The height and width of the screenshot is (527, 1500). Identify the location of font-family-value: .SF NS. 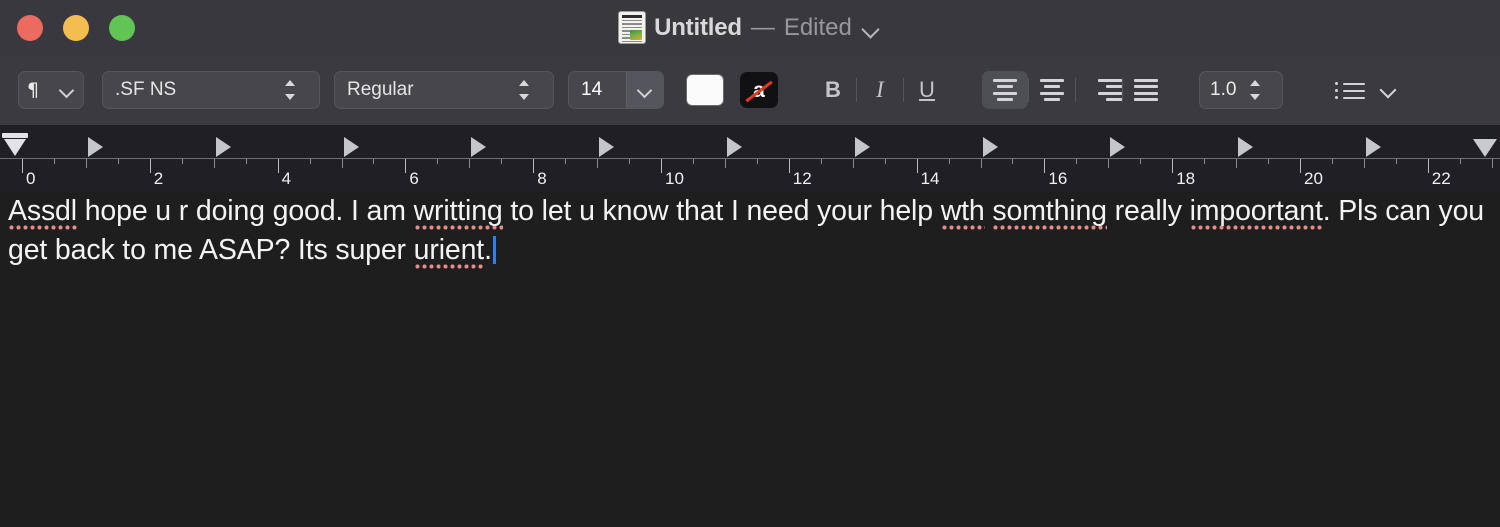
(146, 89).